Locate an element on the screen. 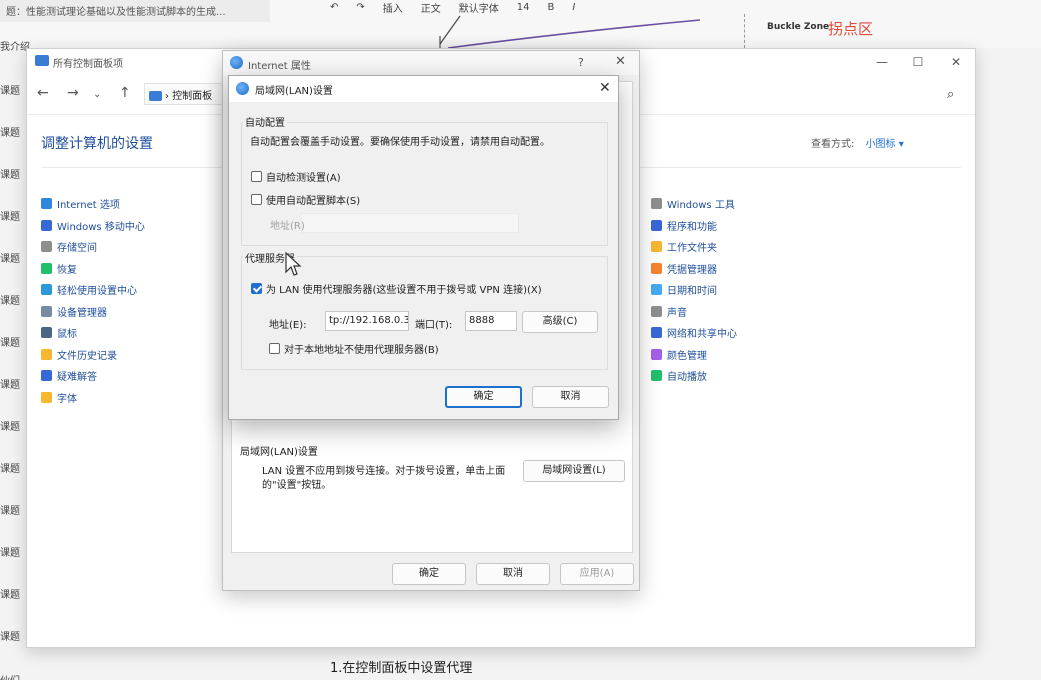 Image resolution: width=1041 pixels, height=680 pixels. control-panel-item: Internet 选项 is located at coordinates (93, 204).